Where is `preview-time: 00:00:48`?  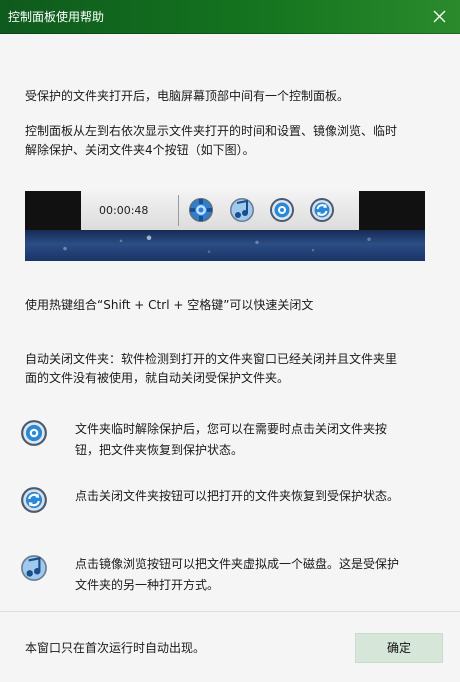
preview-time: 00:00:48 is located at coordinates (124, 210).